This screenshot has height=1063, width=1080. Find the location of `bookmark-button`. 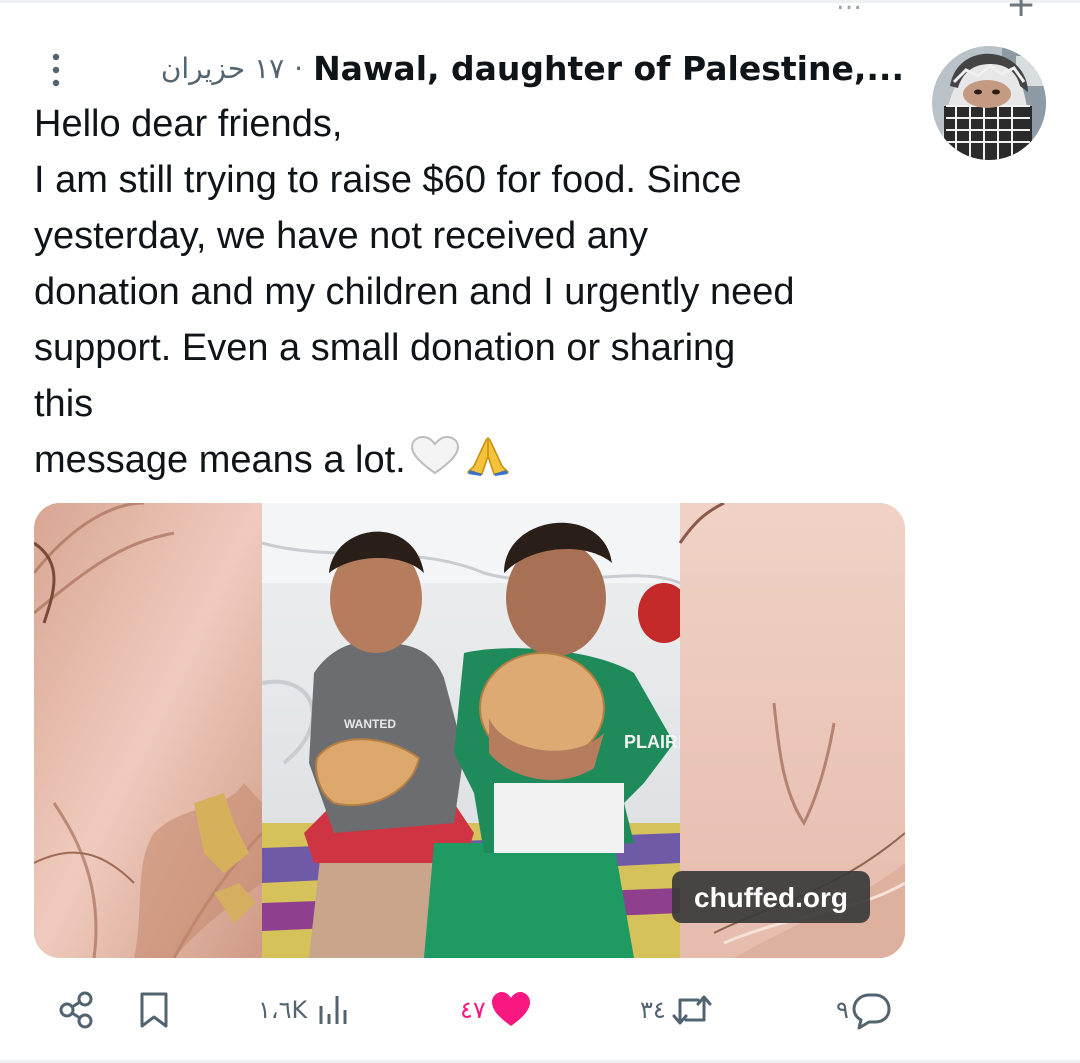

bookmark-button is located at coordinates (154, 1010).